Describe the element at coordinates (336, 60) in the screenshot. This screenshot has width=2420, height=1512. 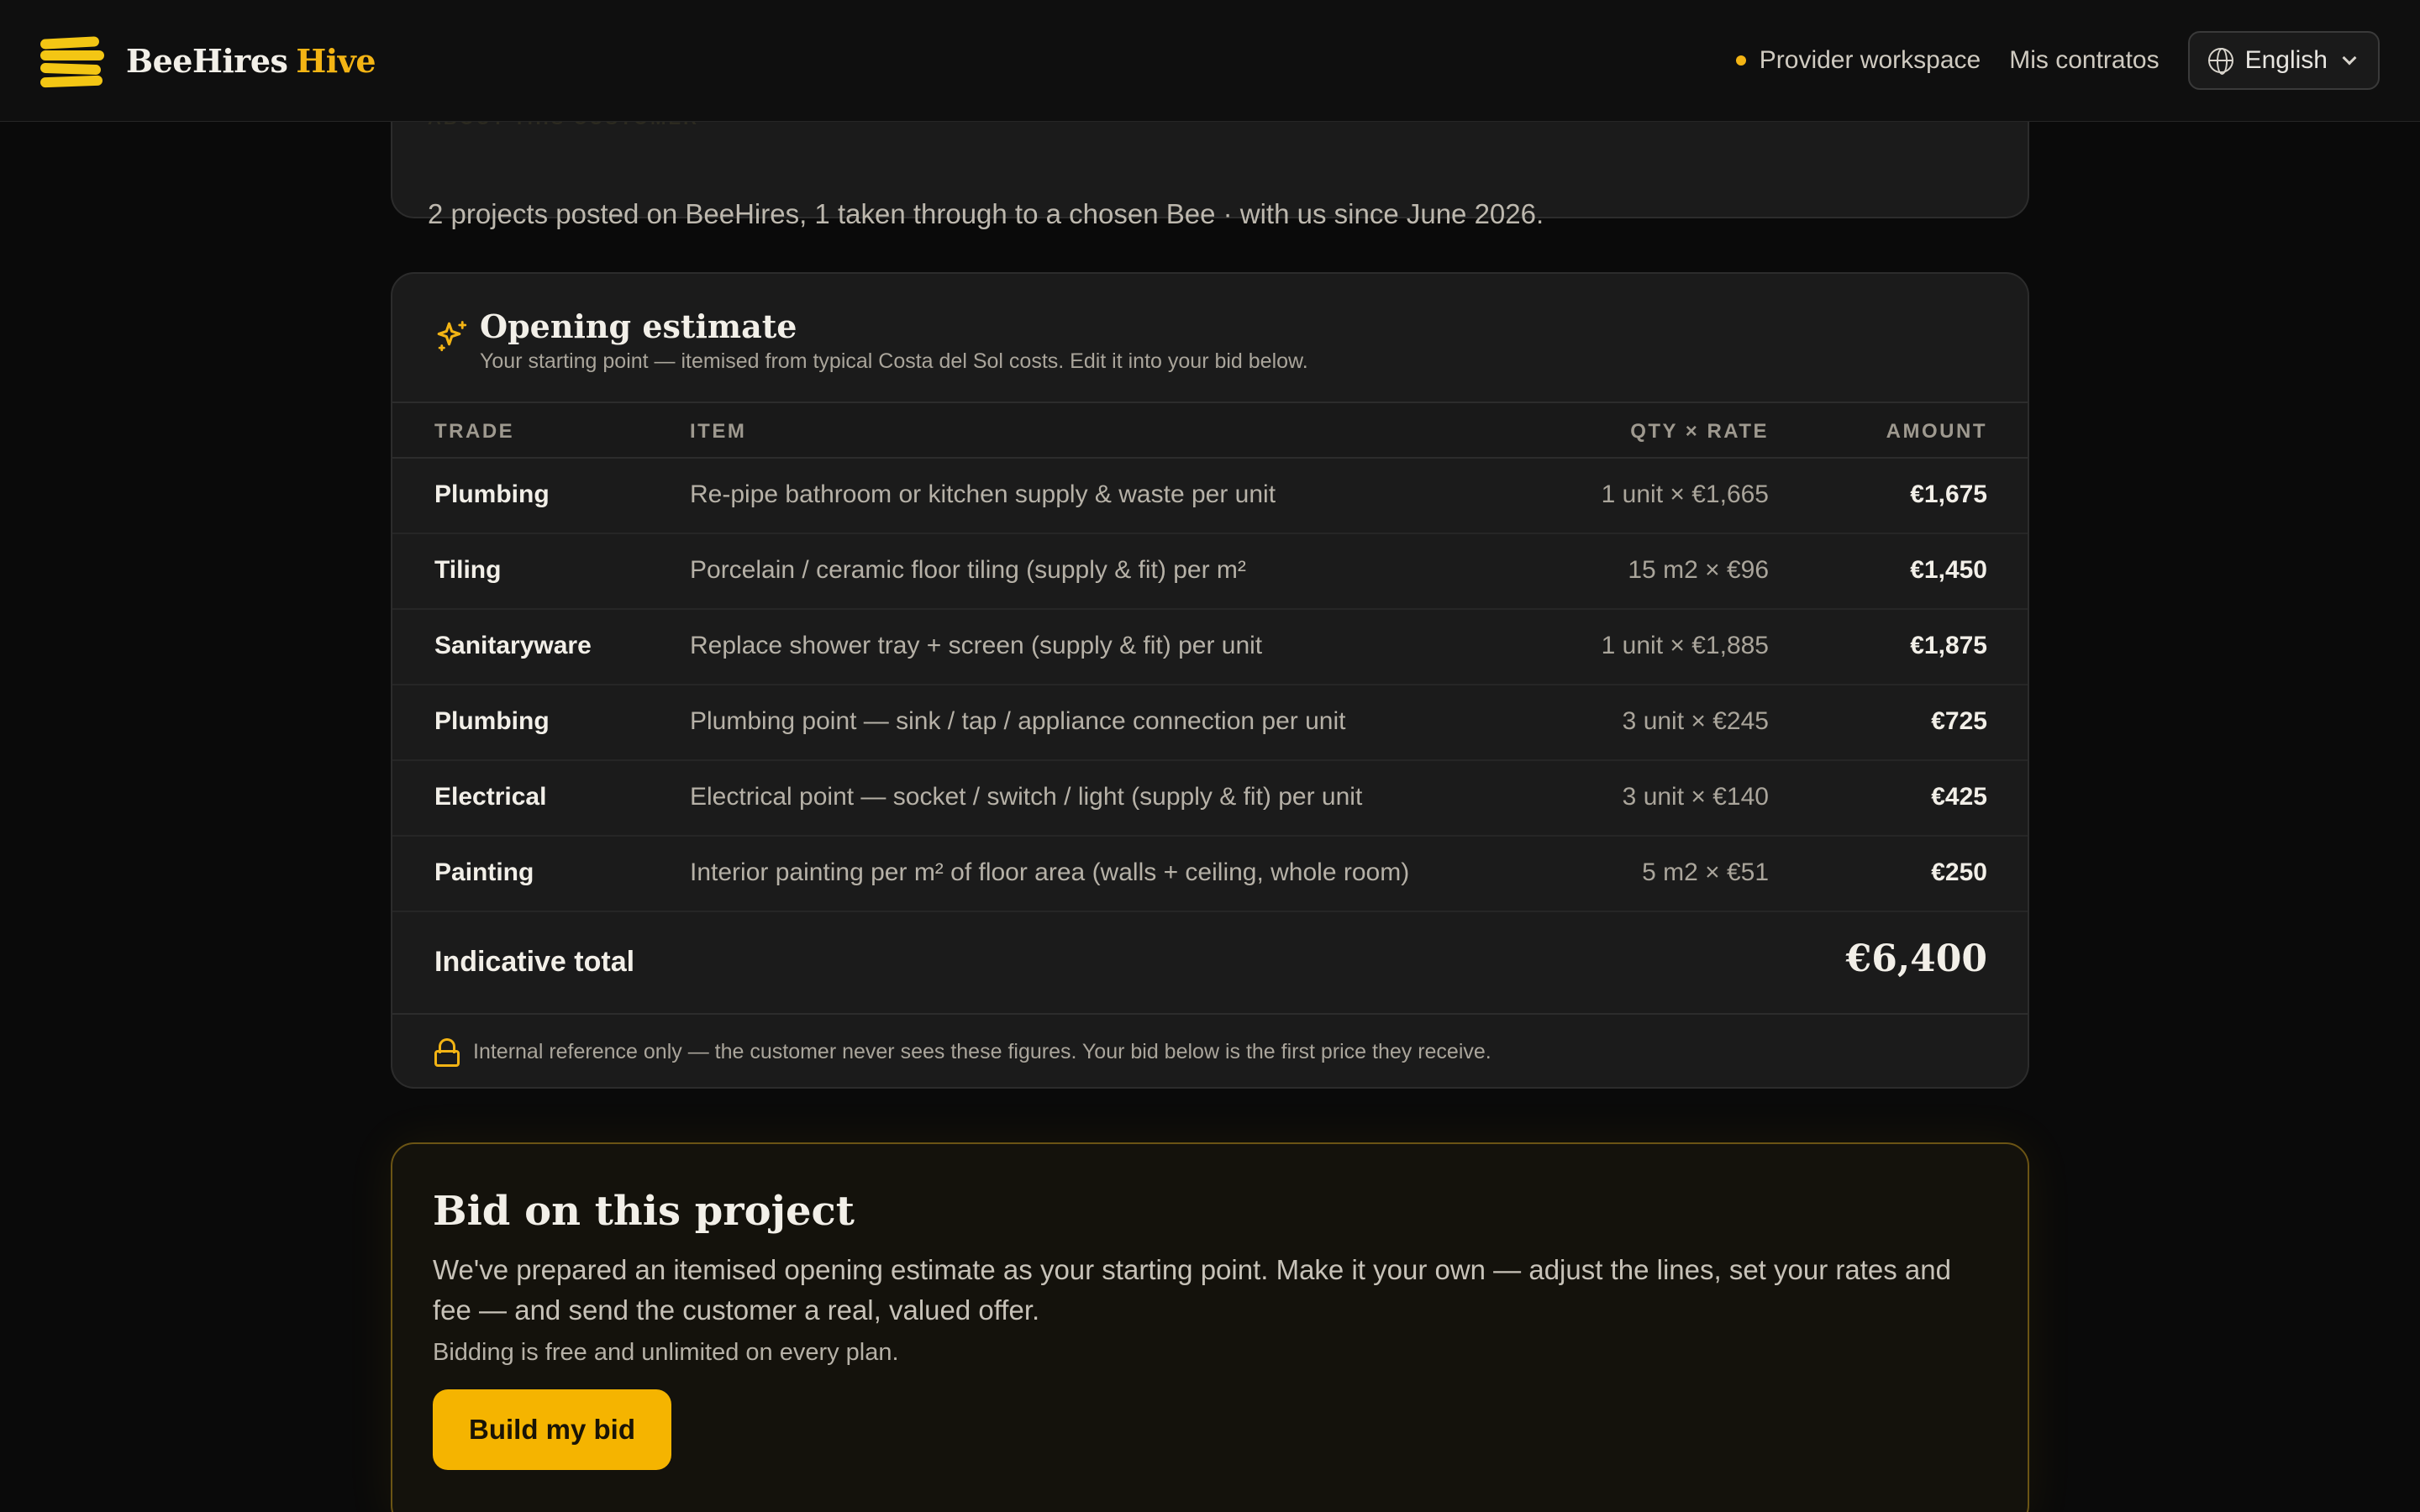
I see `brand-accent: Hive` at that location.